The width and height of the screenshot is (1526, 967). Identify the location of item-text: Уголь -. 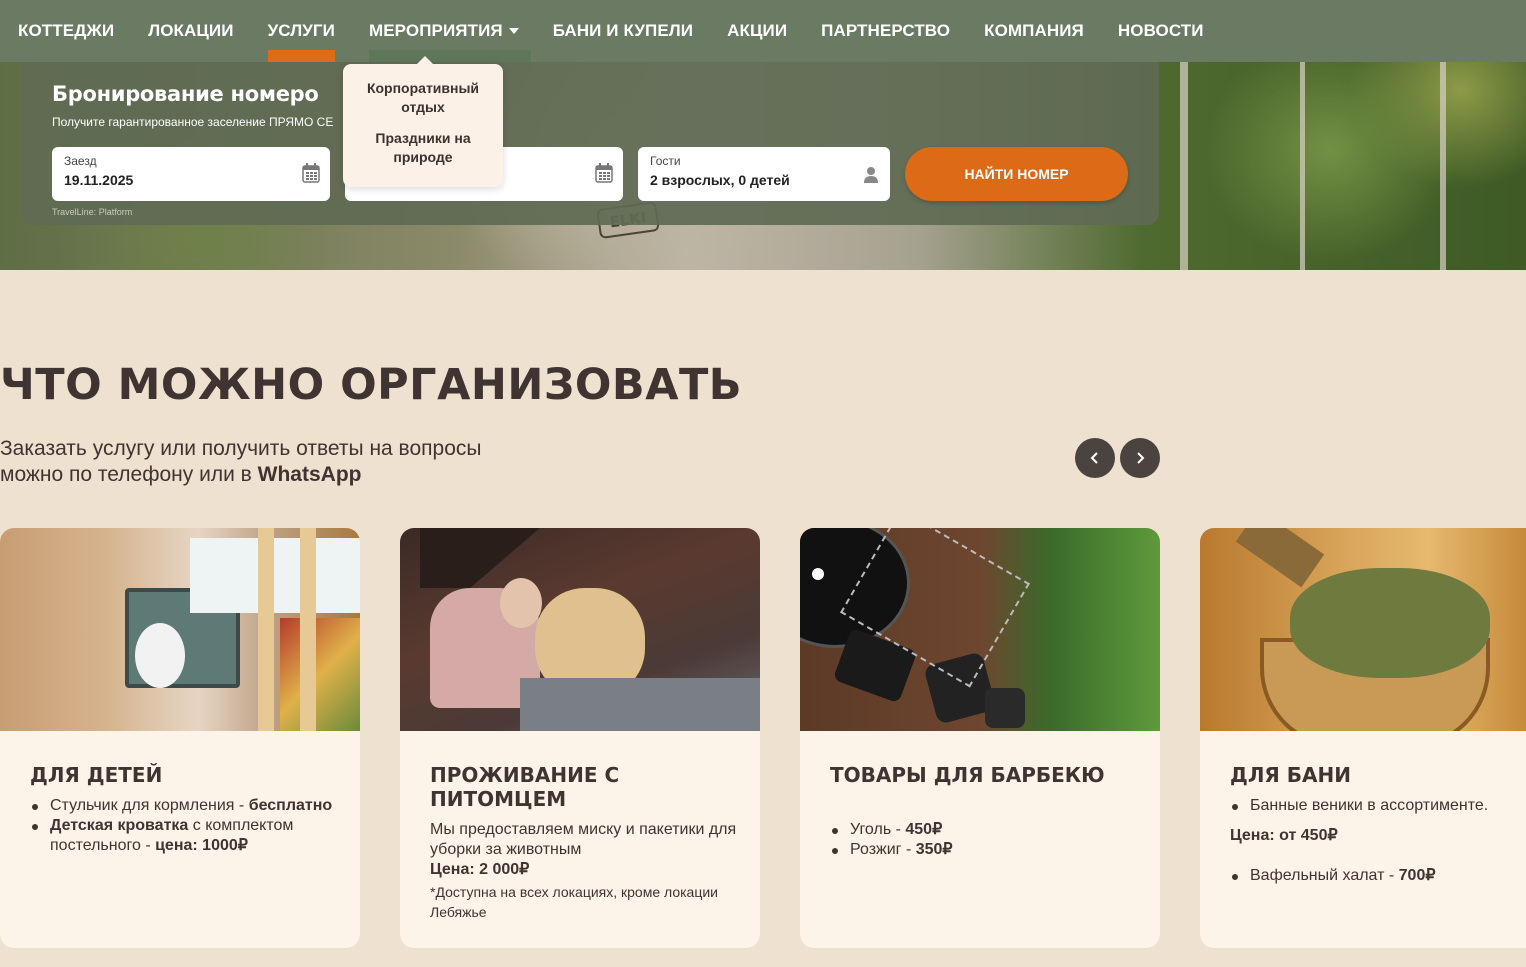
(878, 829).